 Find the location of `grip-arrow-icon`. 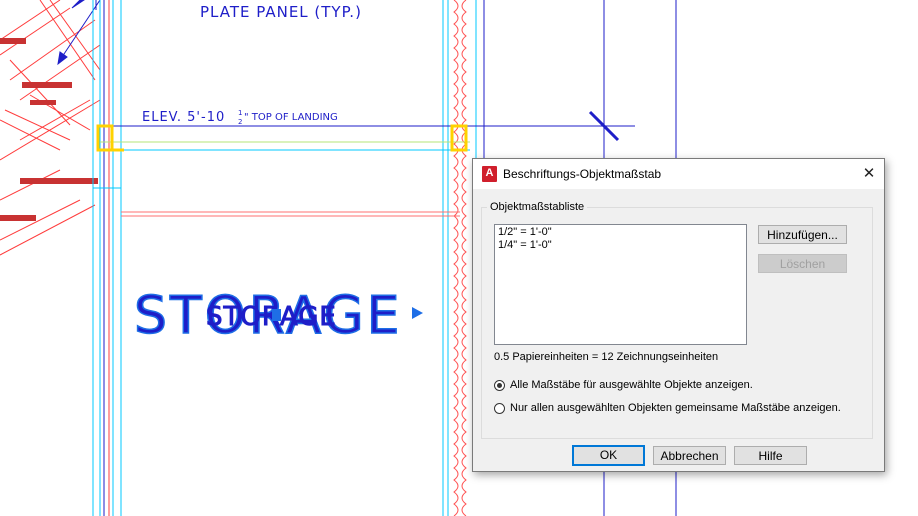

grip-arrow-icon is located at coordinates (417, 313).